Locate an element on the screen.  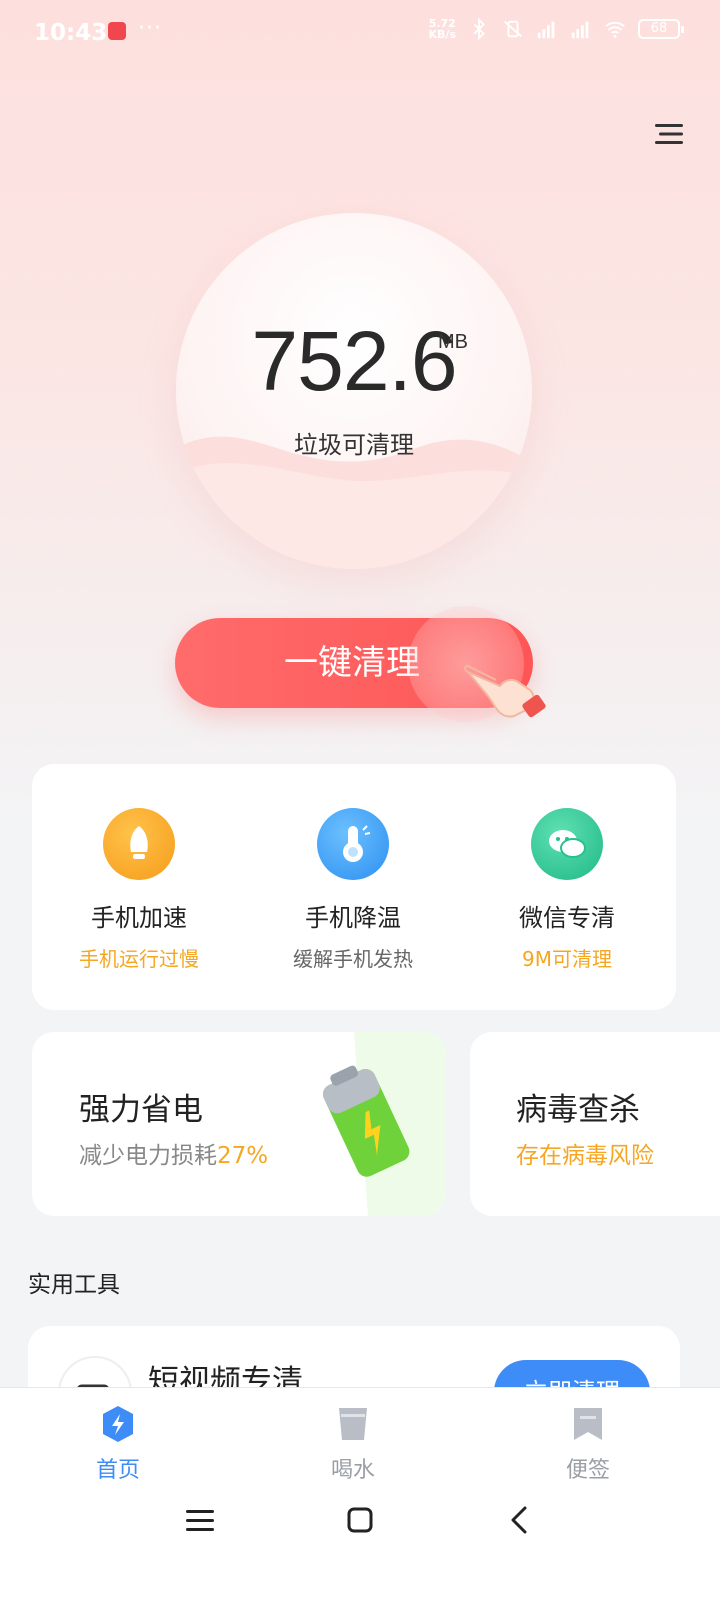
tool-subtitle: 缓解手机发热 is located at coordinates (353, 959).